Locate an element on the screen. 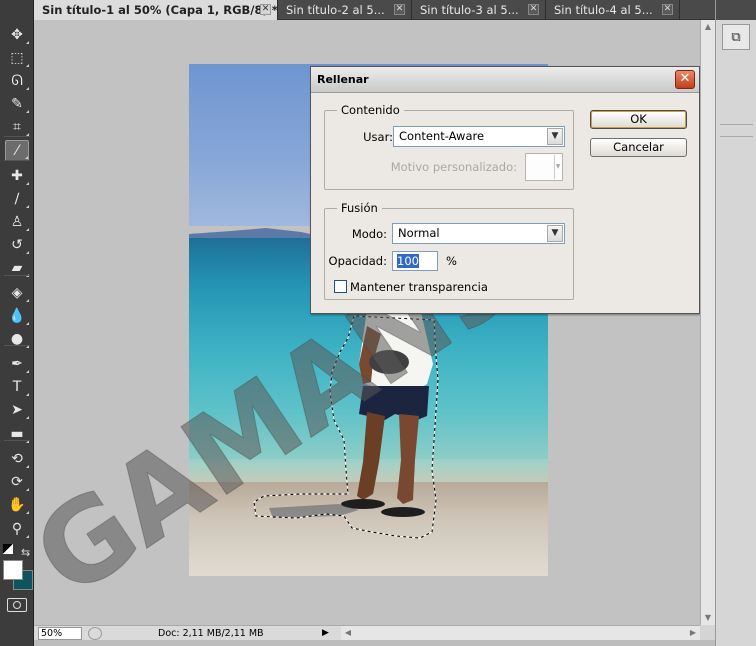  scroll-down-icon: ▼ is located at coordinates (708, 618).